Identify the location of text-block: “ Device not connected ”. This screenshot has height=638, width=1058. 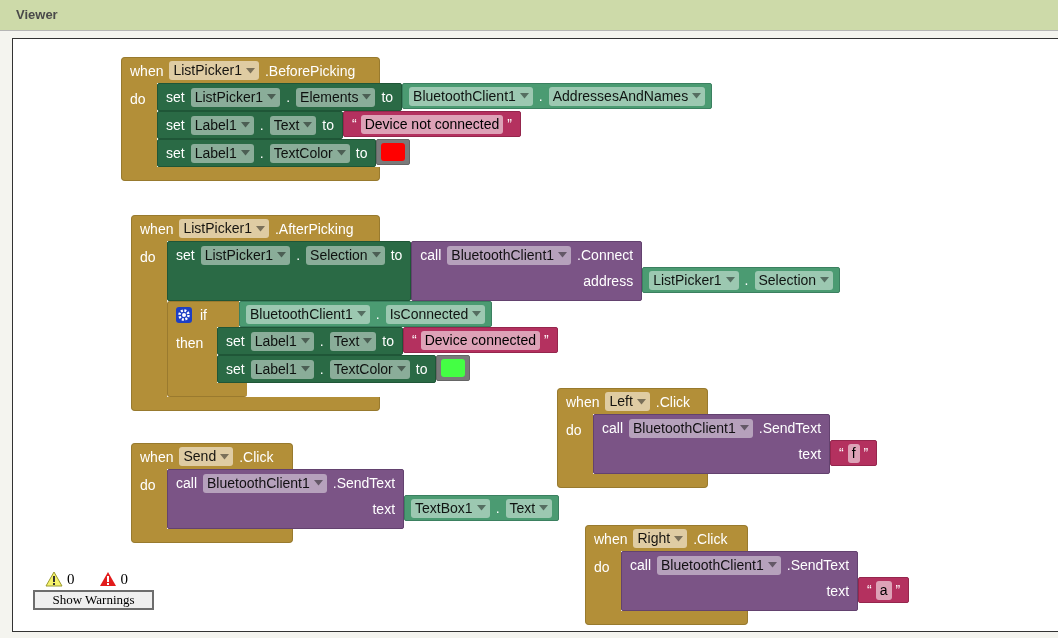
(432, 124).